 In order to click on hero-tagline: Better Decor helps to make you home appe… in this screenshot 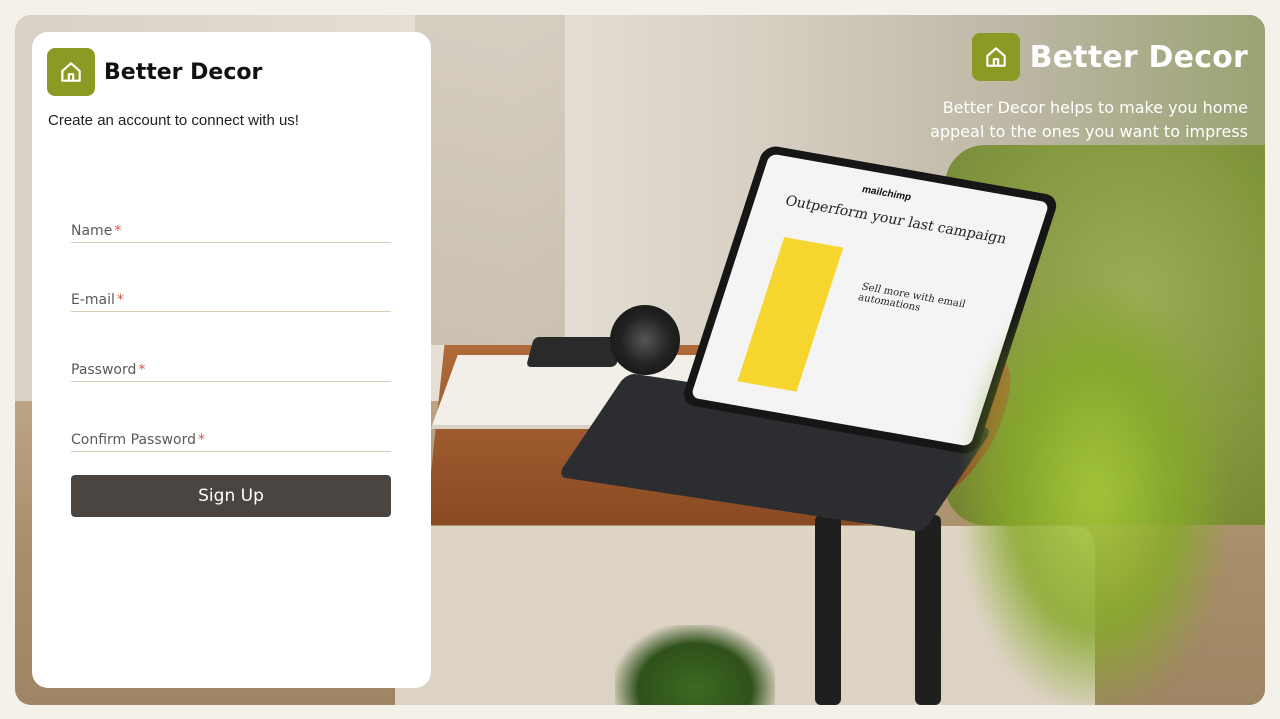, I will do `click(1089, 119)`.